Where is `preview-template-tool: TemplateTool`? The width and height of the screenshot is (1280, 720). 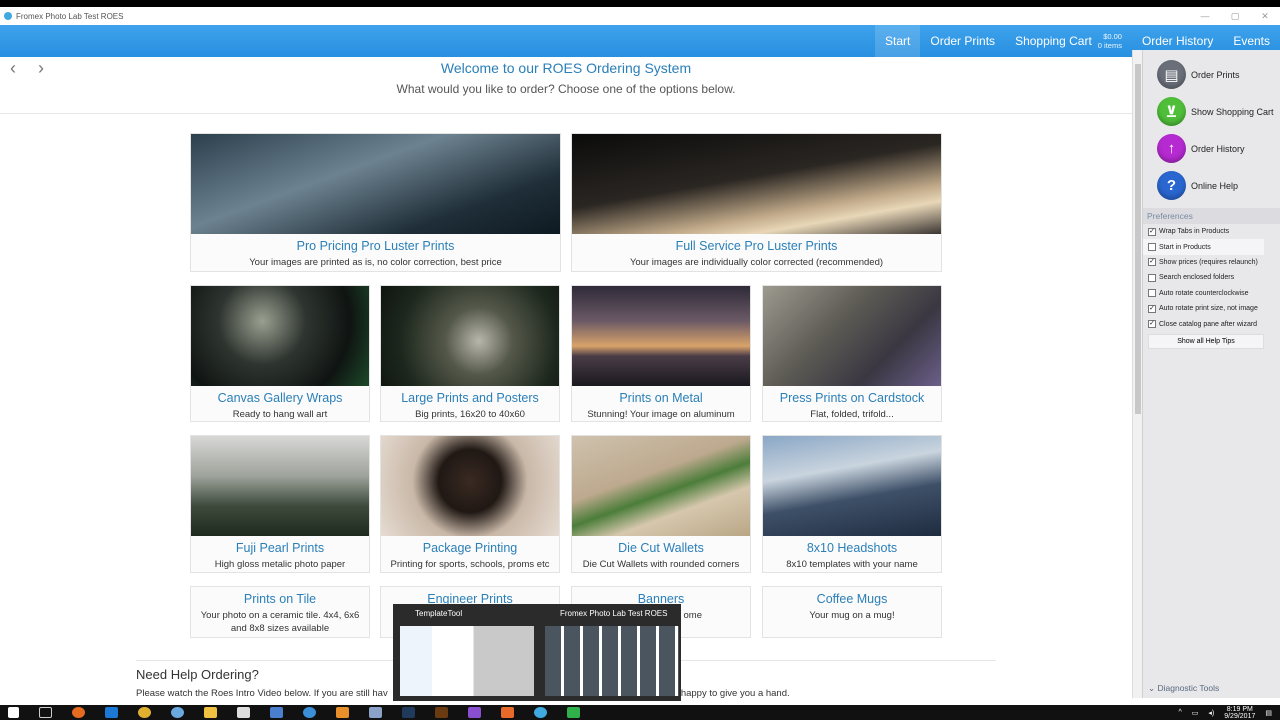 preview-template-tool: TemplateTool is located at coordinates (463, 652).